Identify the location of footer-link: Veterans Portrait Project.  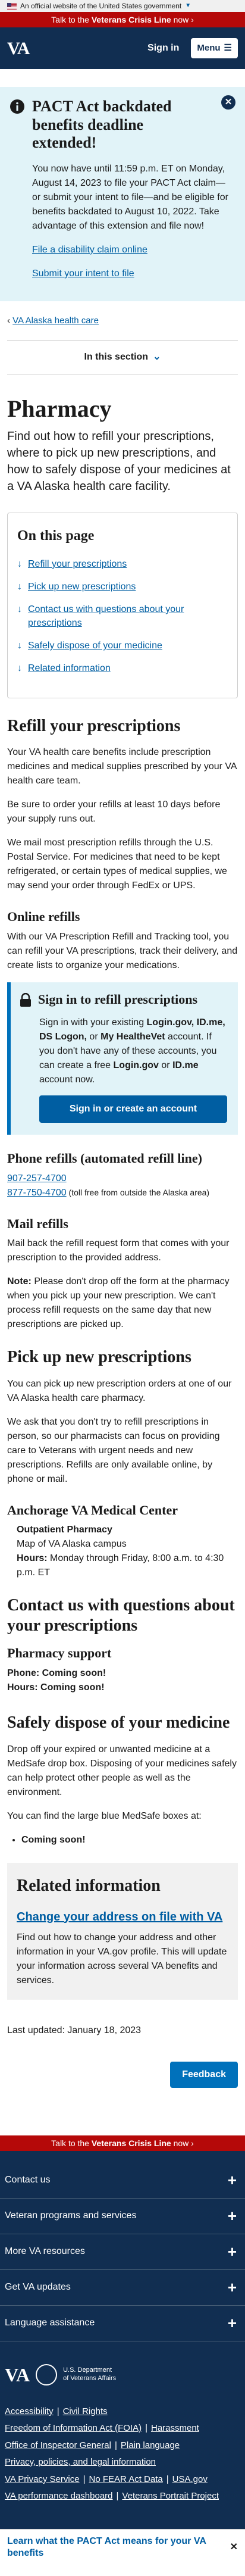
(170, 2496).